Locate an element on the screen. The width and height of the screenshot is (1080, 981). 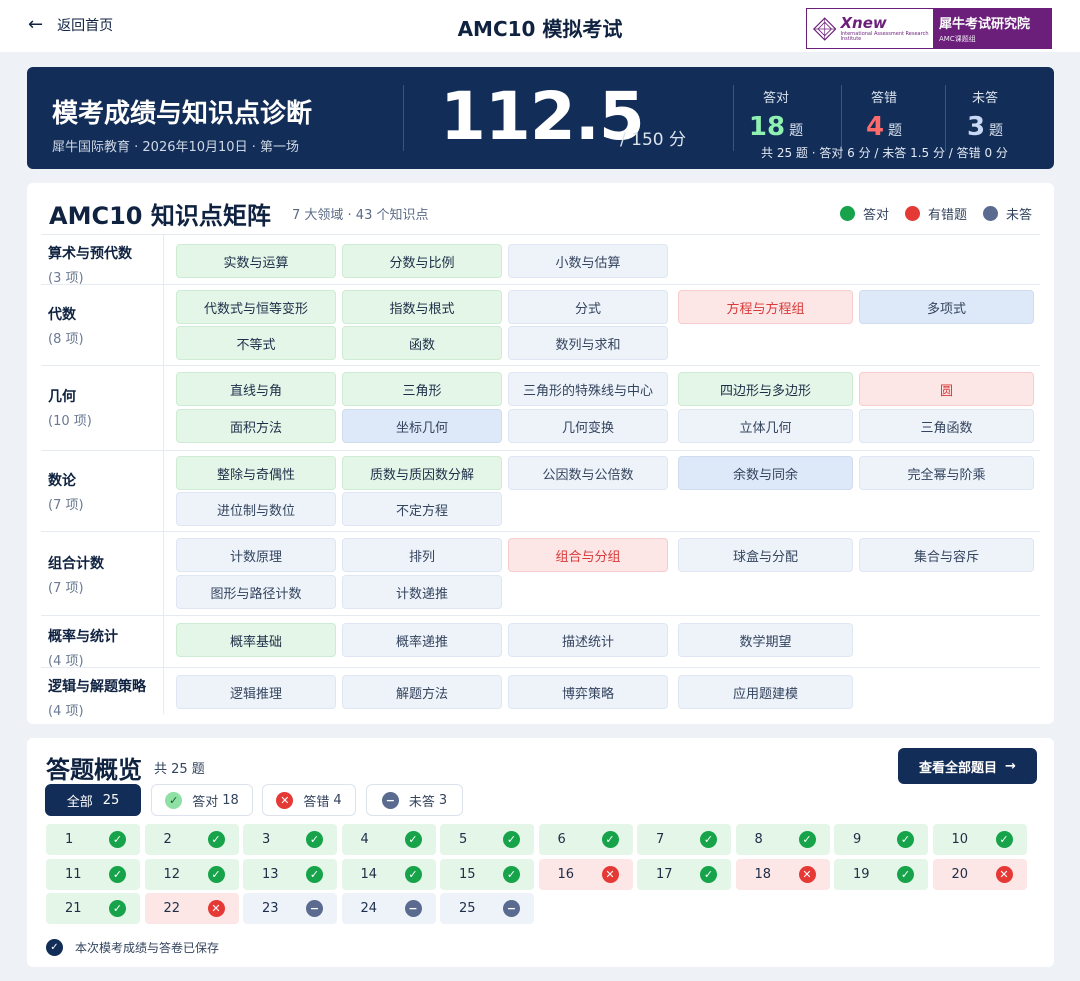
topic-chip: 质数与质因数分解 is located at coordinates (422, 473).